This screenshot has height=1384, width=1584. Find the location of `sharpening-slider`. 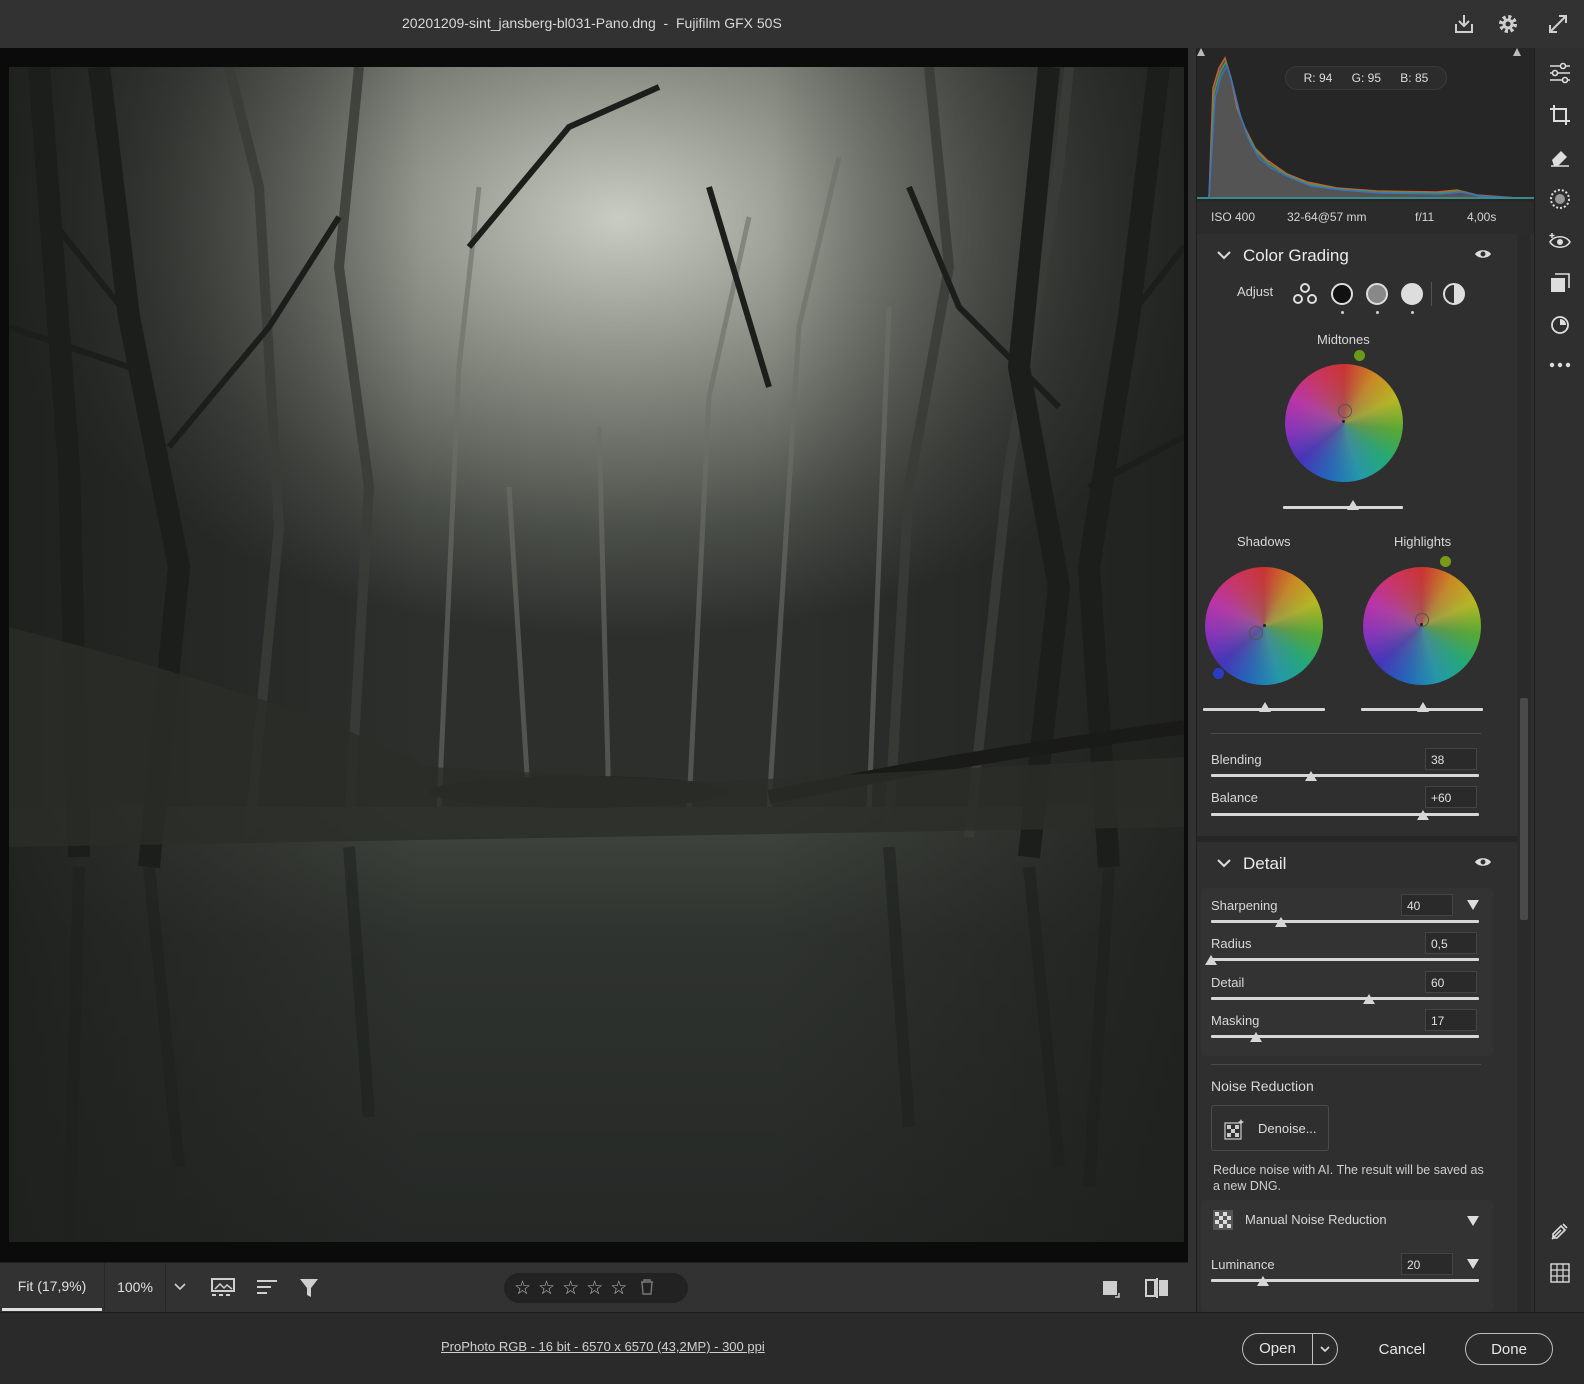

sharpening-slider is located at coordinates (1345, 921).